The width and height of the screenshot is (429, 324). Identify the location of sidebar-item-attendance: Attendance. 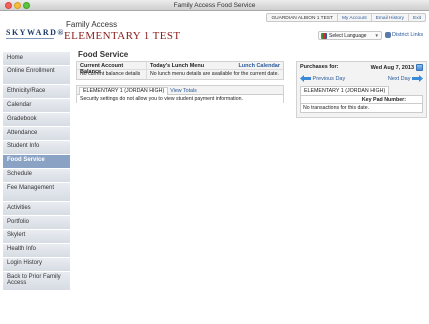
(36, 133).